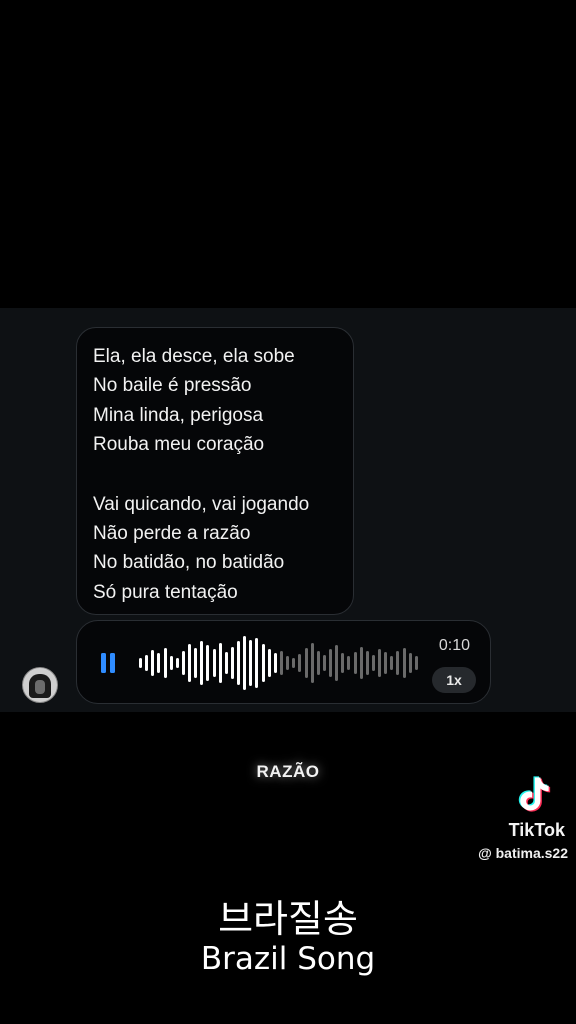  What do you see at coordinates (40, 685) in the screenshot?
I see `avatar` at bounding box center [40, 685].